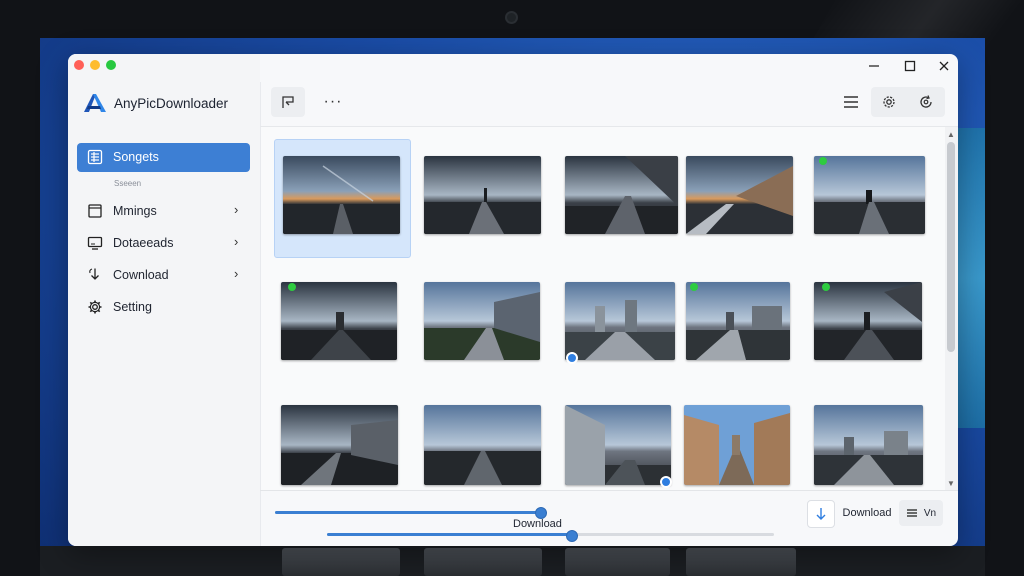  Describe the element at coordinates (511, 17) in the screenshot. I see `webcam` at that location.